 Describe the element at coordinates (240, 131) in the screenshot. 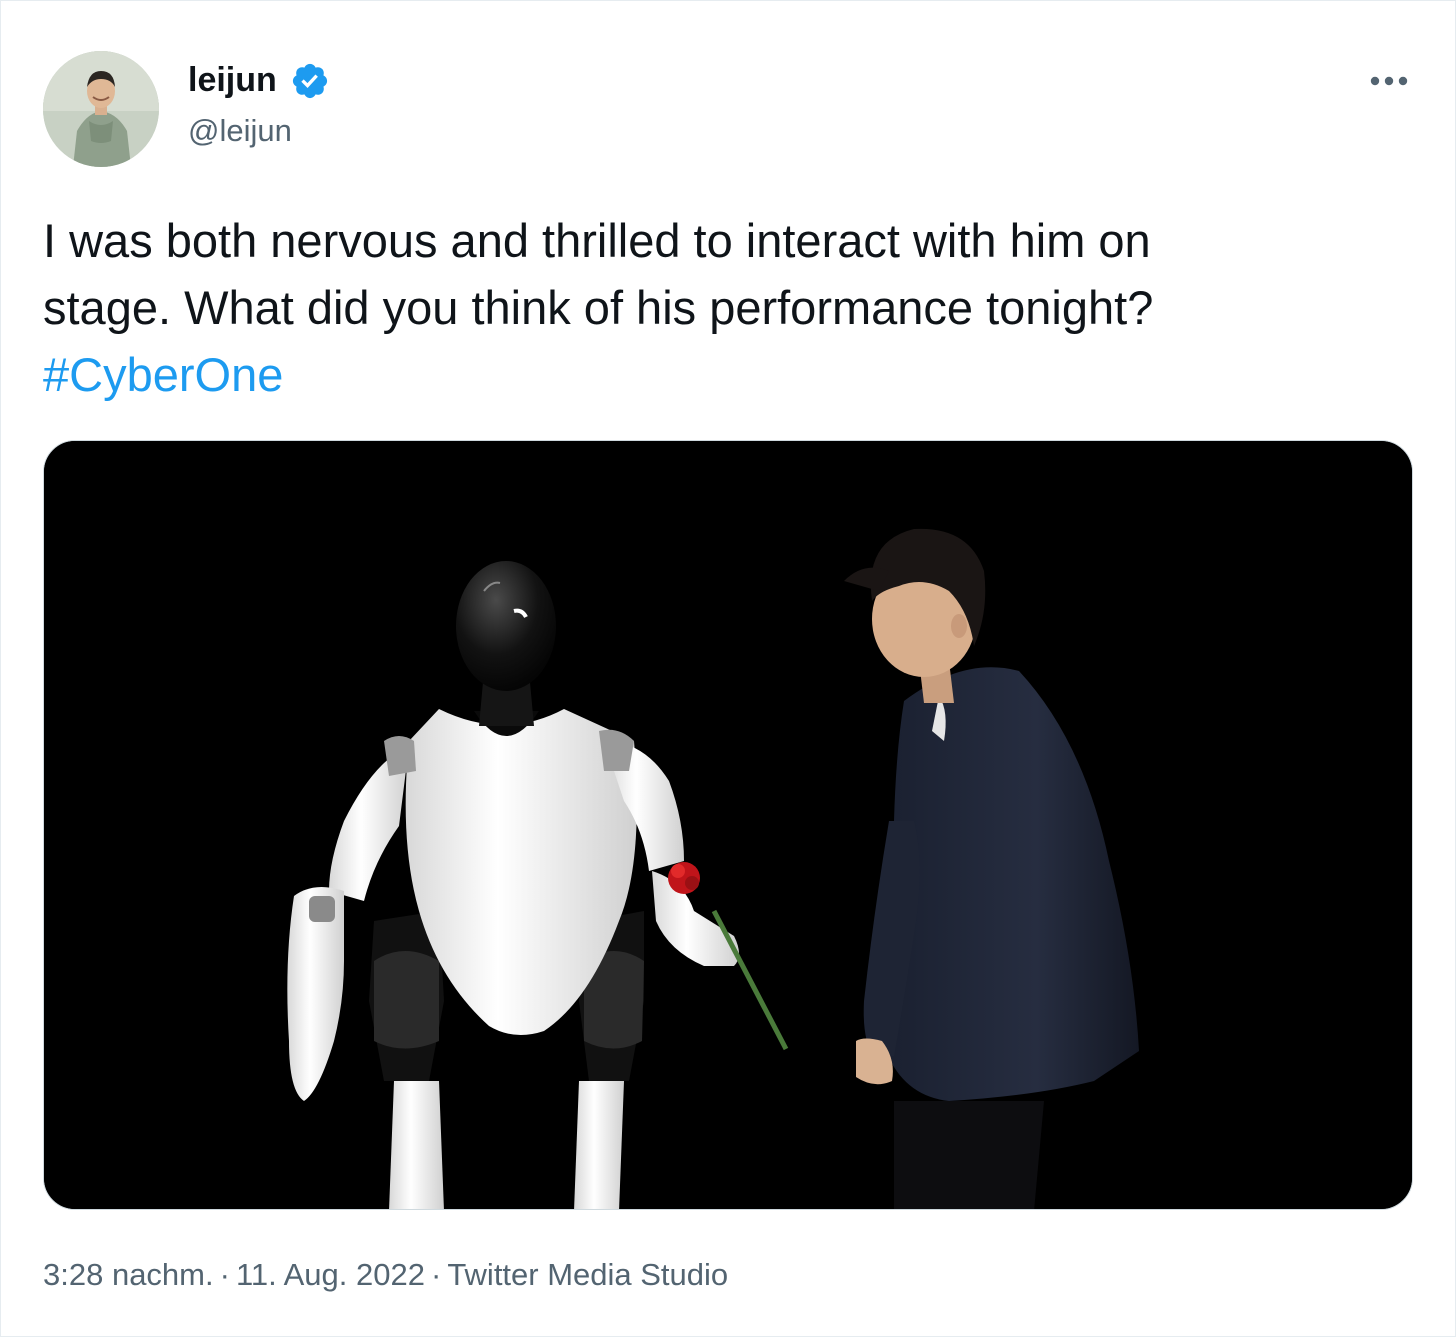

I see `author-handle: @leijun` at that location.